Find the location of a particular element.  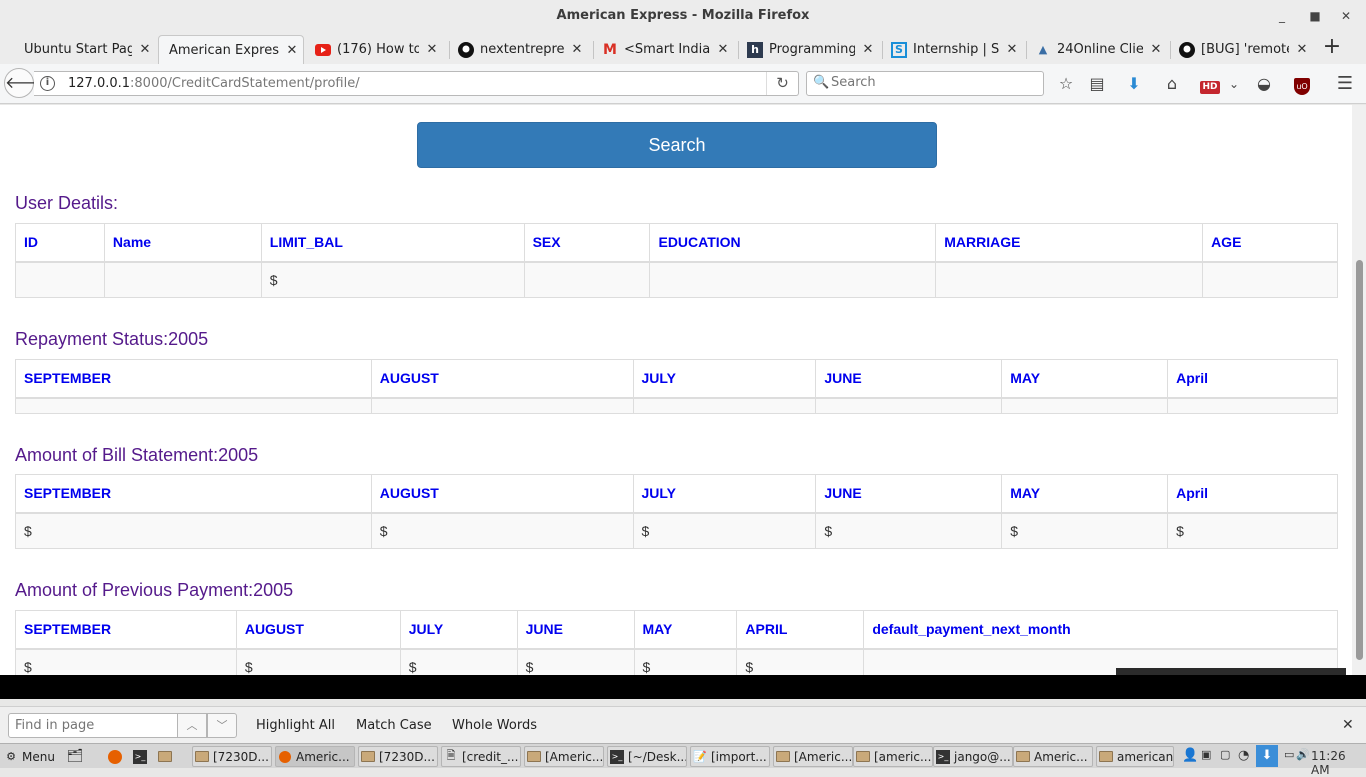

info-icon: i is located at coordinates (47, 83).